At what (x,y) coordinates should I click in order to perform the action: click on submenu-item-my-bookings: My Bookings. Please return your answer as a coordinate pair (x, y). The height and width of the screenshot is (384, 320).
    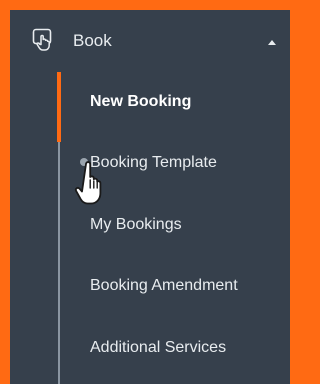
    Looking at the image, I should click on (136, 225).